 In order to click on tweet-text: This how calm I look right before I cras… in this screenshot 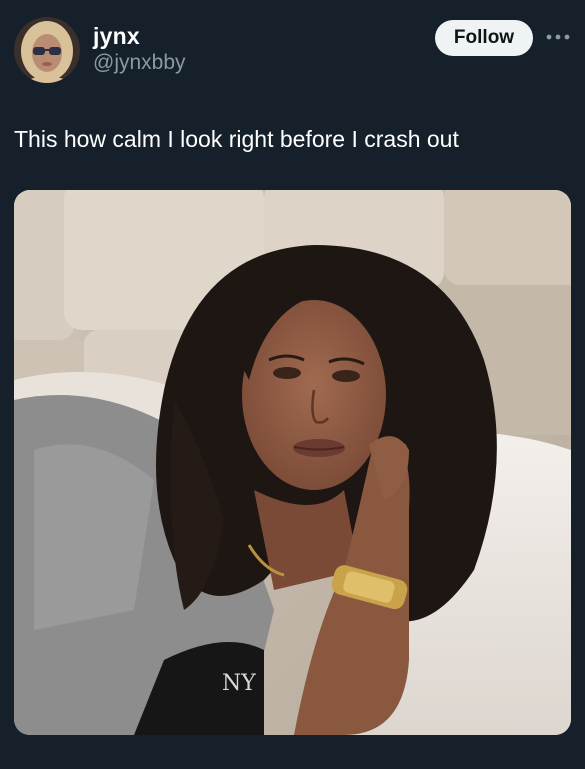, I will do `click(236, 139)`.